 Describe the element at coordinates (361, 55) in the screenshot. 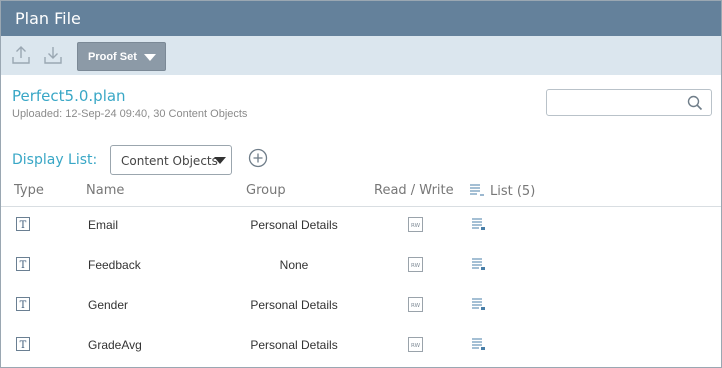

I see `toolbar: Proof Set` at that location.